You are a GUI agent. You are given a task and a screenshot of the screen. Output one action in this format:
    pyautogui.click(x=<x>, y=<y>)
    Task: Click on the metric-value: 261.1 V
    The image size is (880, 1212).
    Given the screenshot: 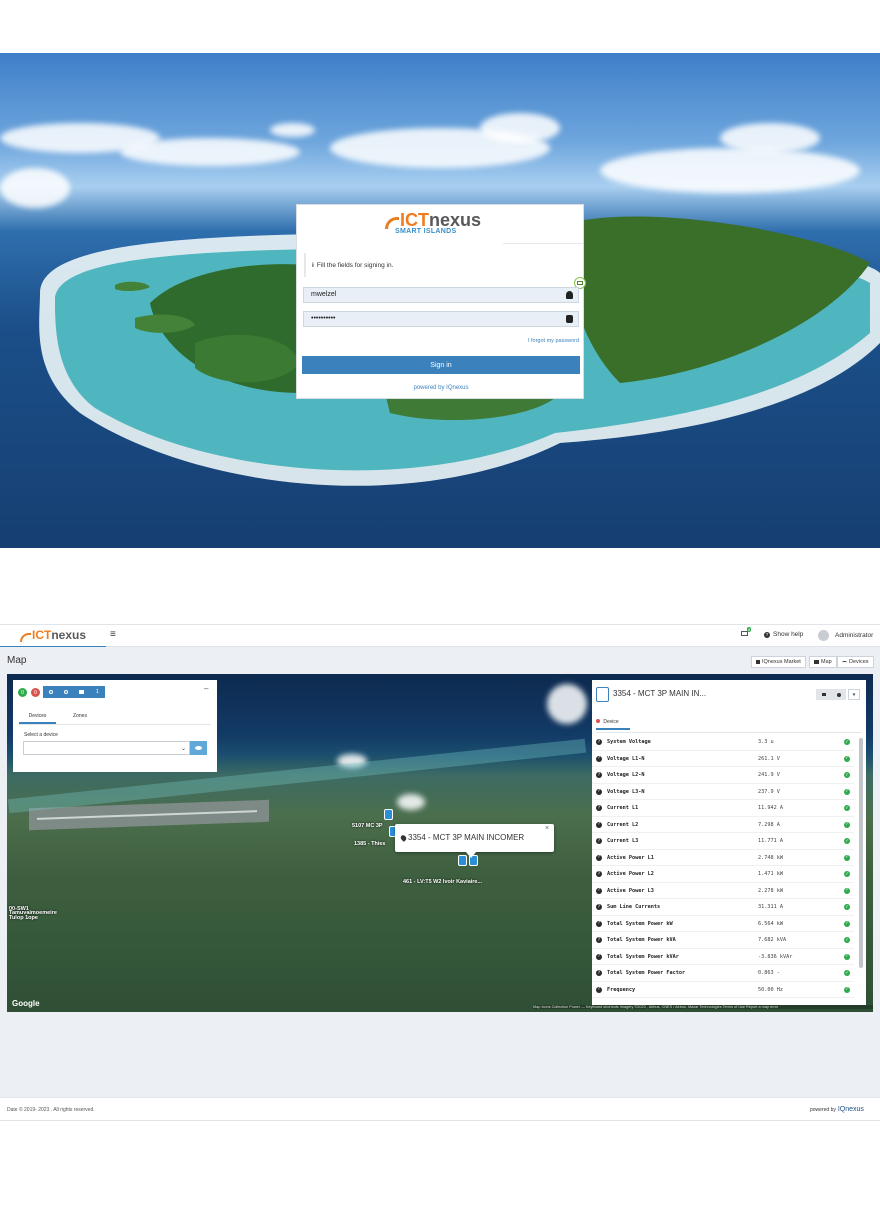 What is the action you would take?
    pyautogui.click(x=769, y=758)
    